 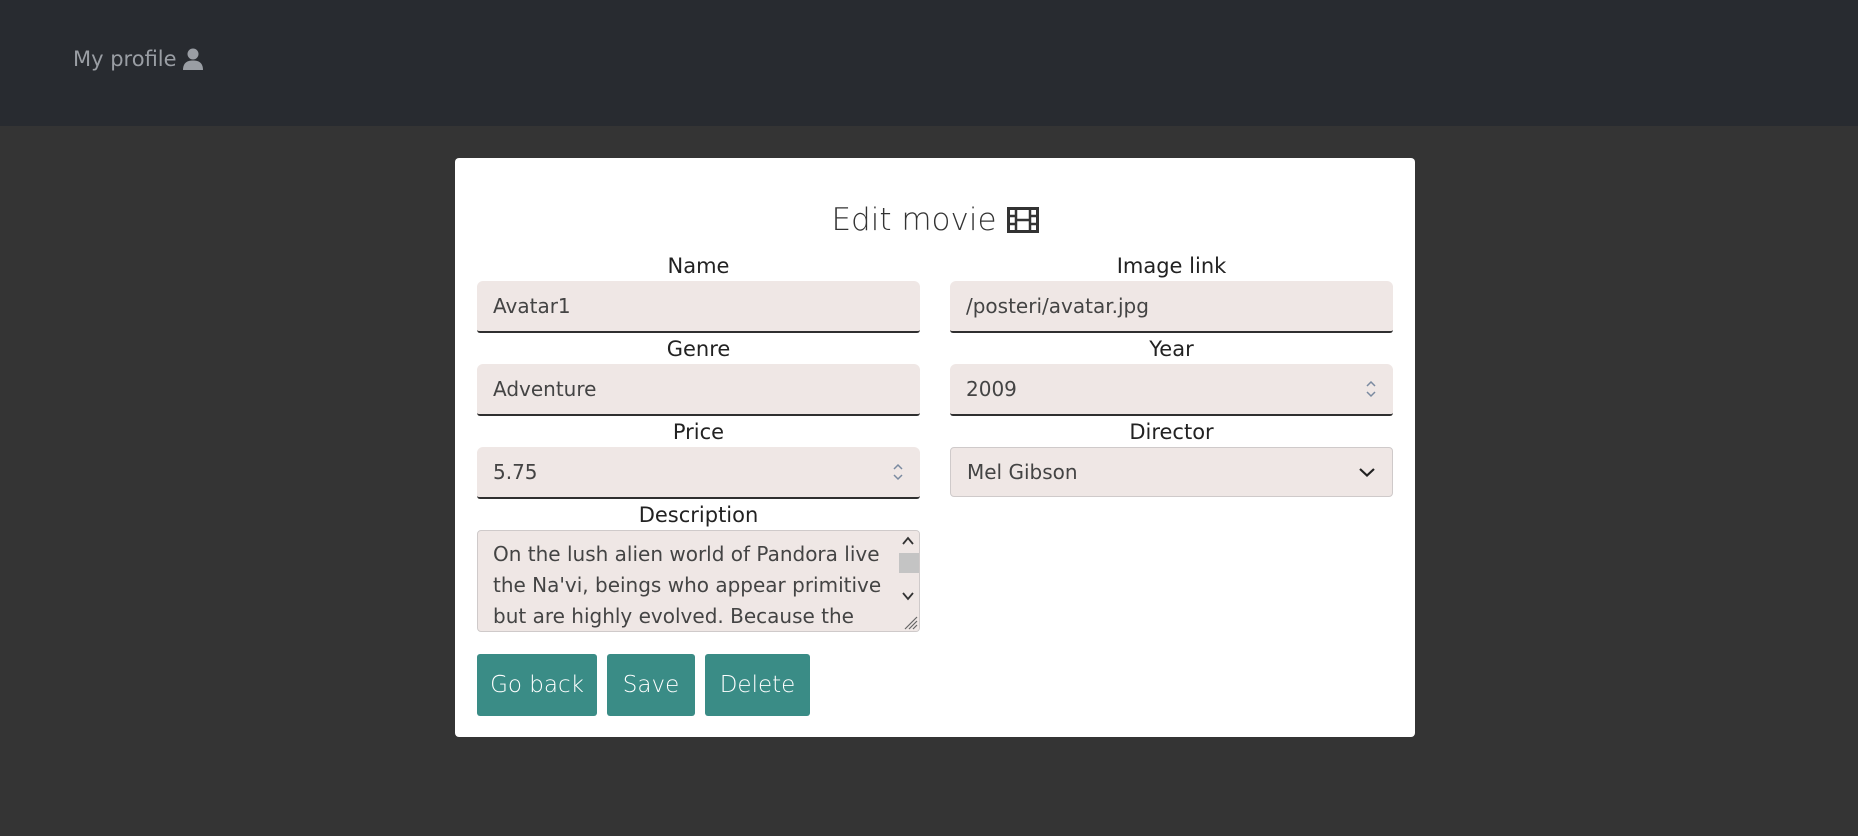 I want to click on year-field-group: Year 2009, so click(x=1171, y=376).